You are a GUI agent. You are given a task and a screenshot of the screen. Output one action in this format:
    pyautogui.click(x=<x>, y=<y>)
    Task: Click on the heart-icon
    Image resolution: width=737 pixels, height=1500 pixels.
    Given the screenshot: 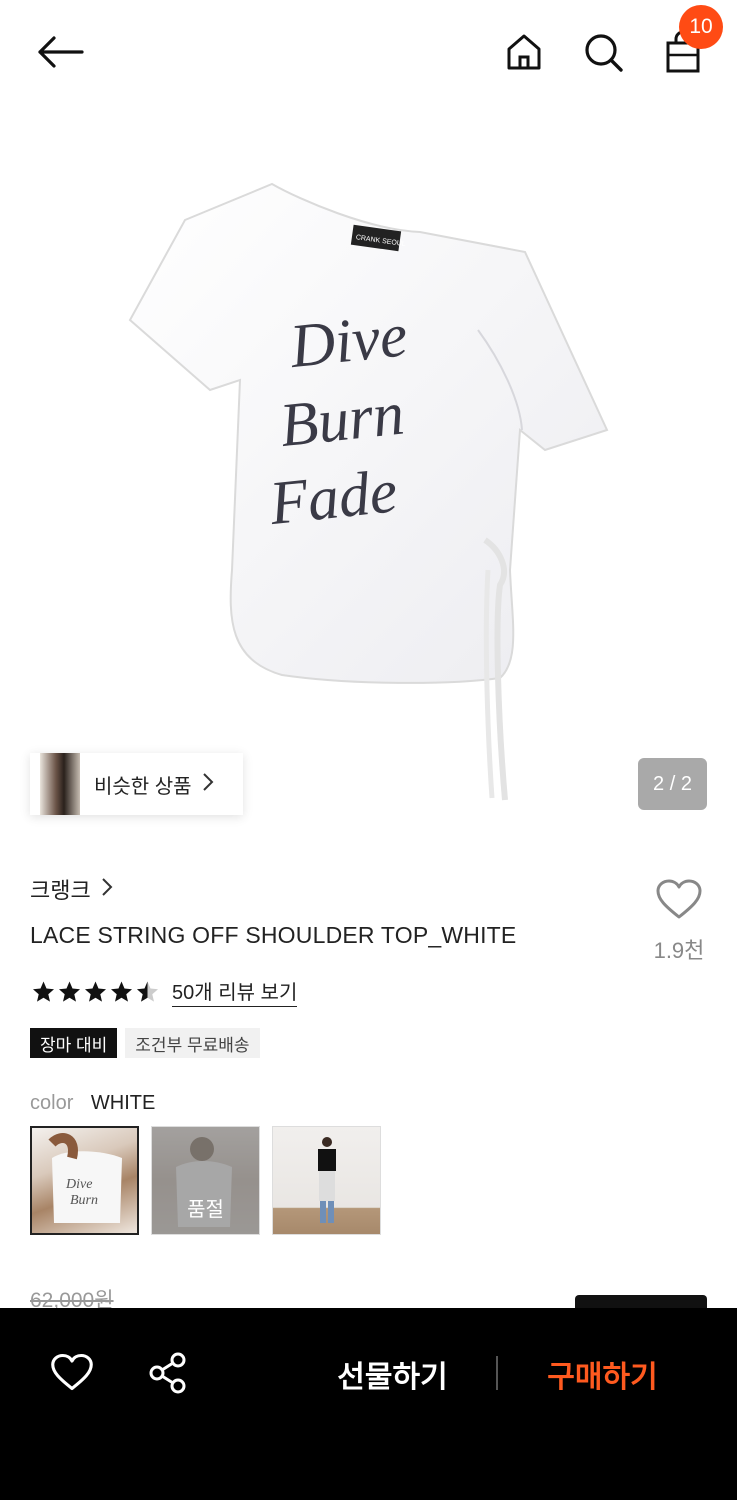 What is the action you would take?
    pyautogui.click(x=72, y=1372)
    